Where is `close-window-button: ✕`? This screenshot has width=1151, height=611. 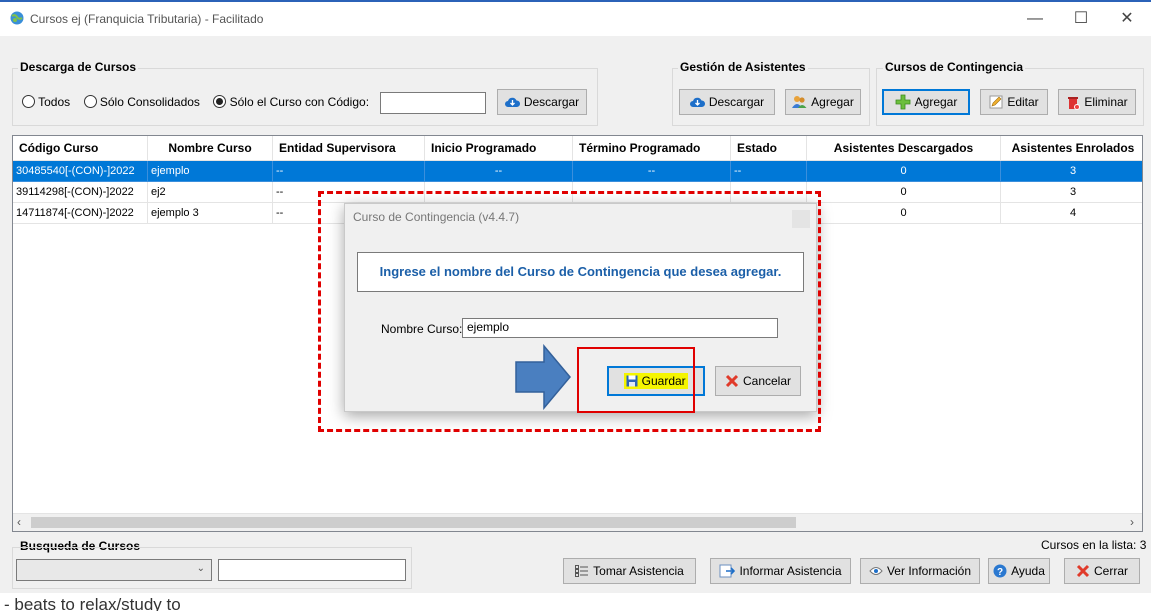 close-window-button: ✕ is located at coordinates (1127, 19).